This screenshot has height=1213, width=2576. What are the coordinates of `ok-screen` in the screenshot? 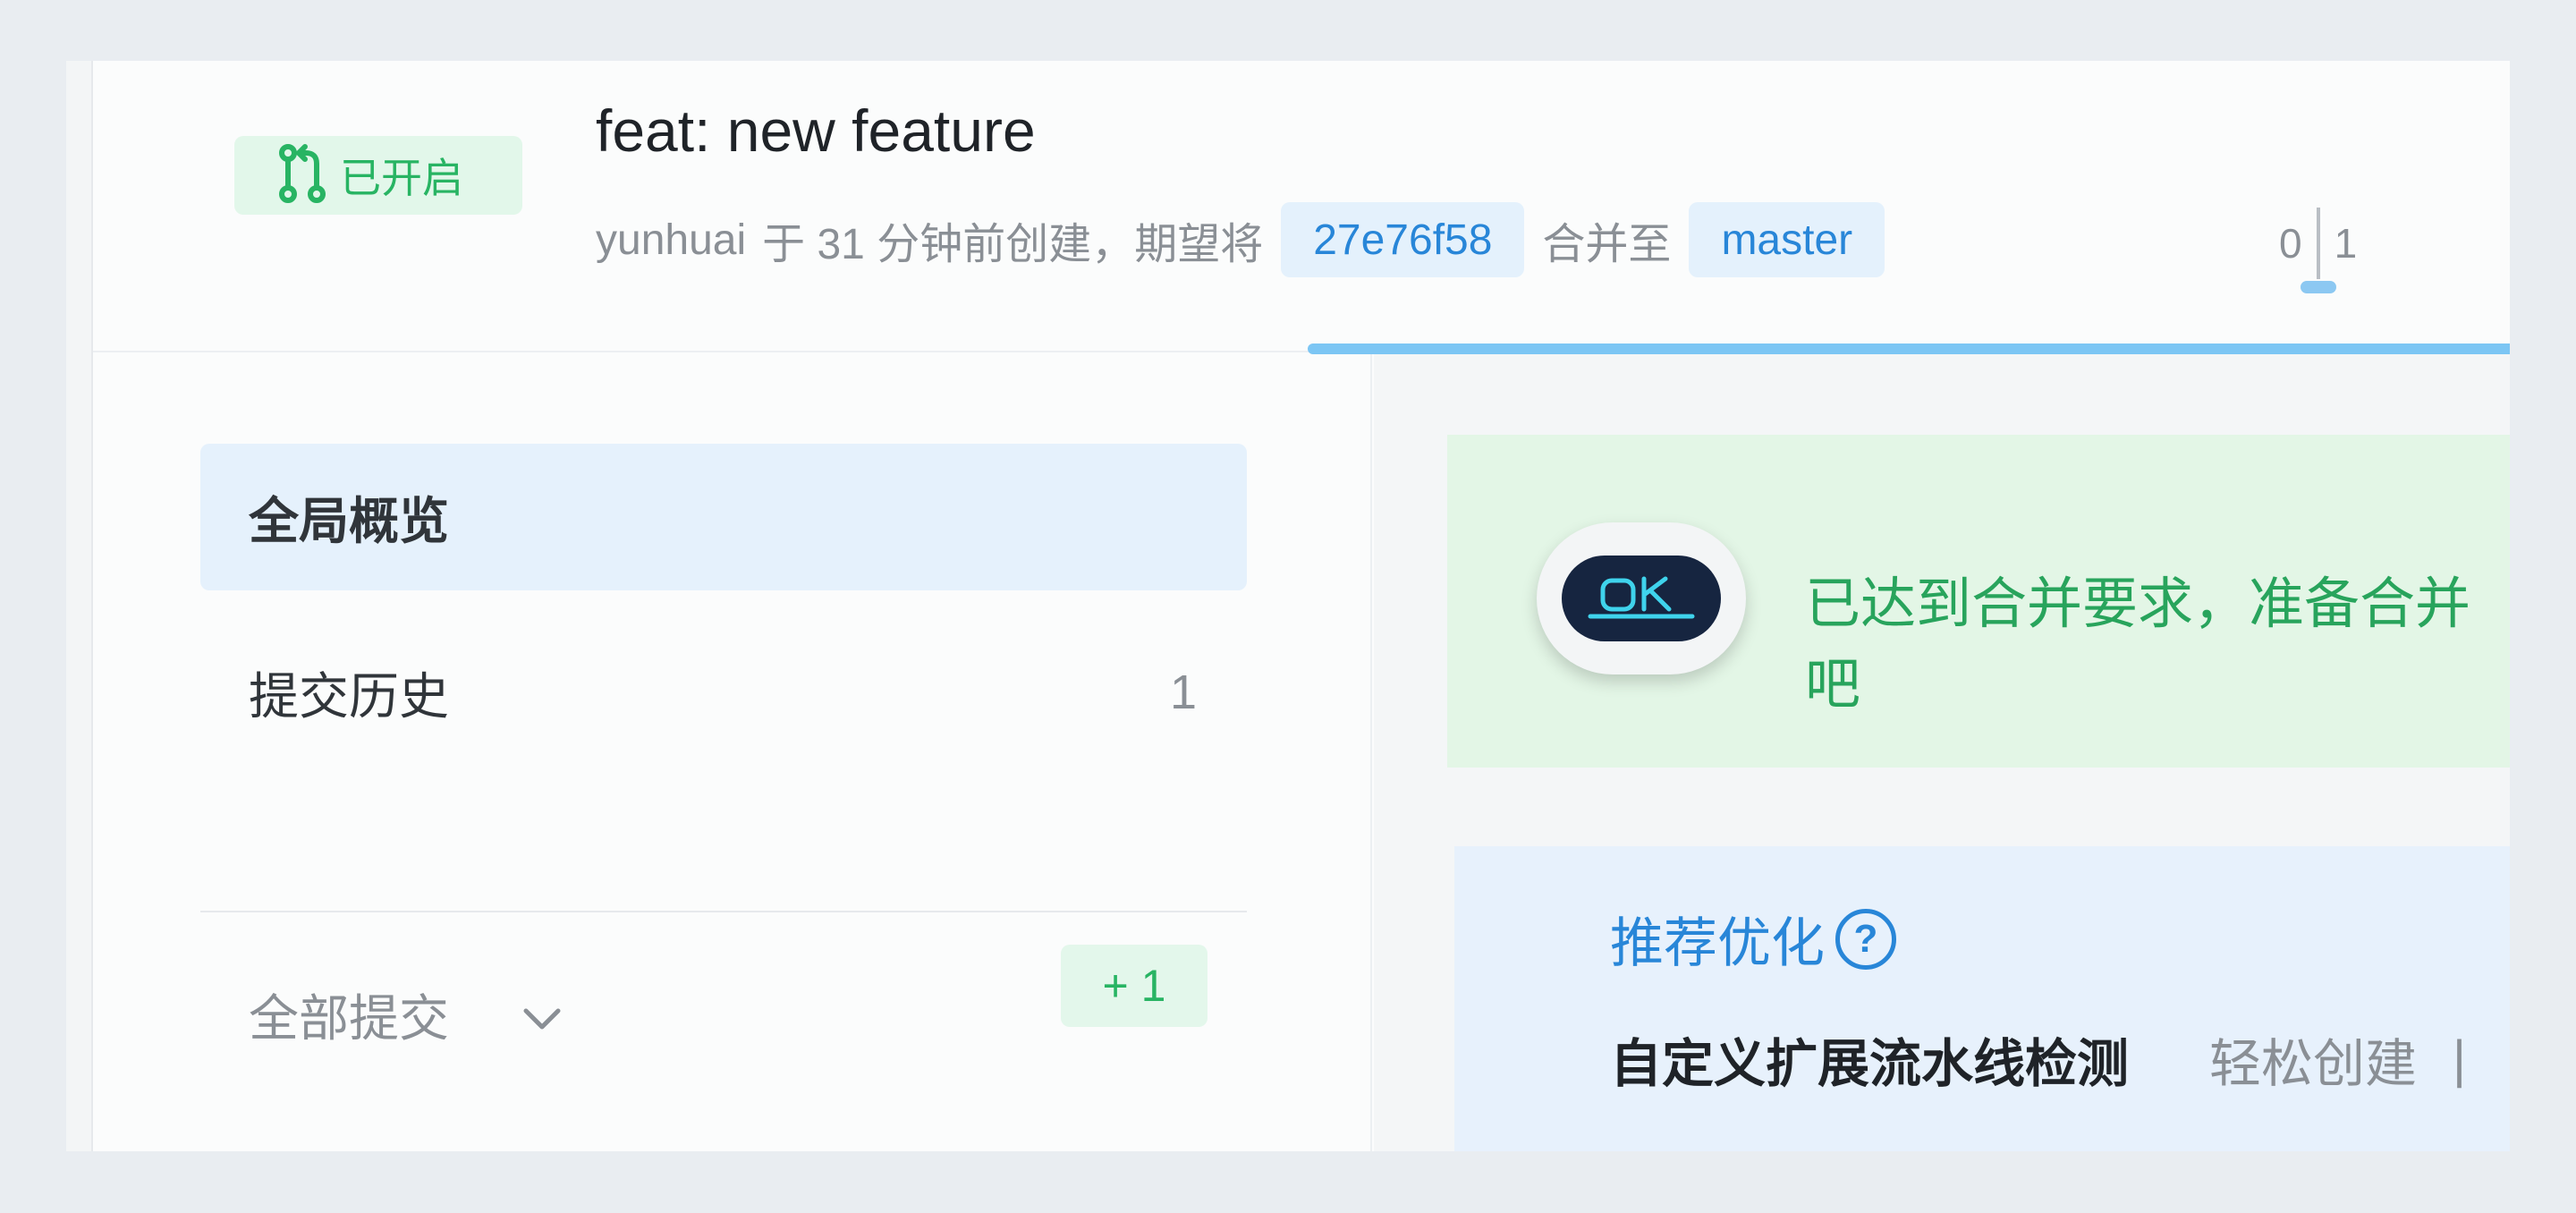 It's located at (1641, 598).